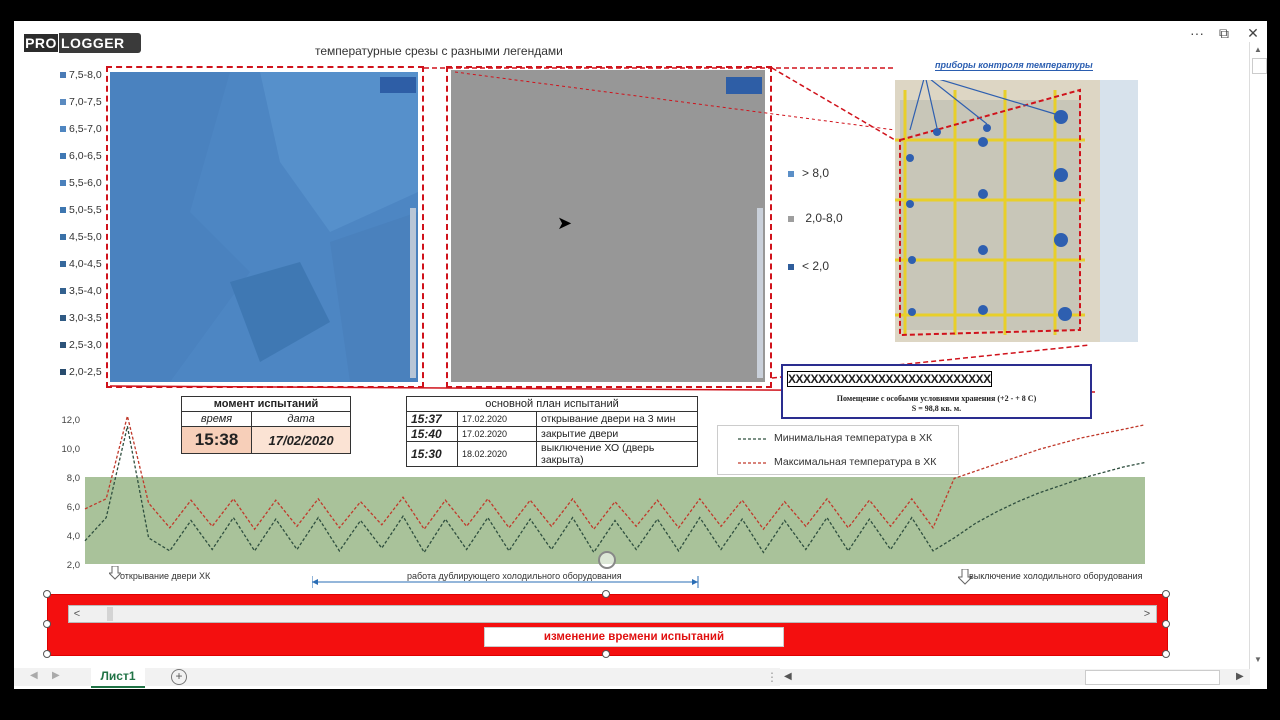  I want to click on resize-handle-b, so click(606, 654).